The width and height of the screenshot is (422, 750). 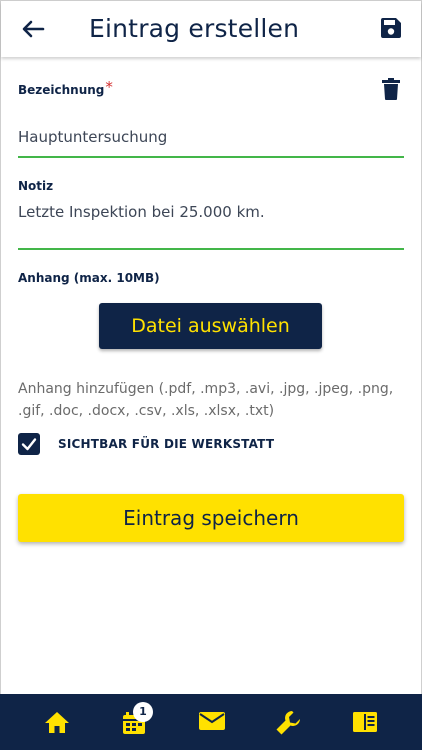 I want to click on choose-file-button: Datei auswählen, so click(x=210, y=326).